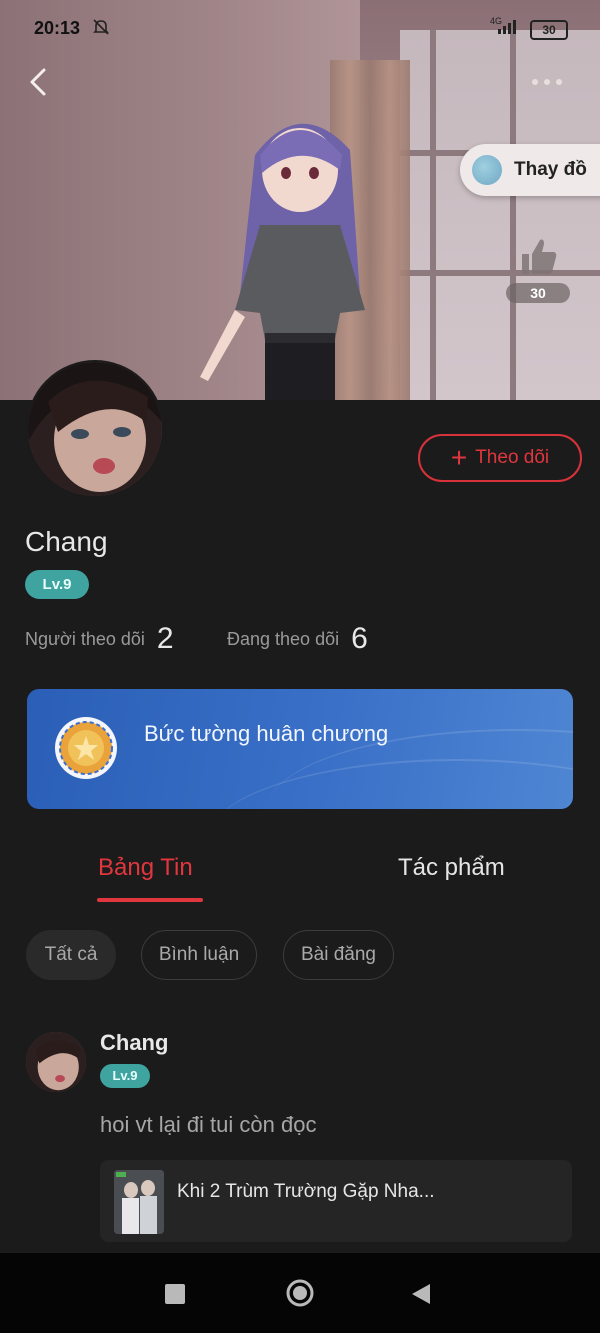  Describe the element at coordinates (175, 1294) in the screenshot. I see `recent-apps-button` at that location.